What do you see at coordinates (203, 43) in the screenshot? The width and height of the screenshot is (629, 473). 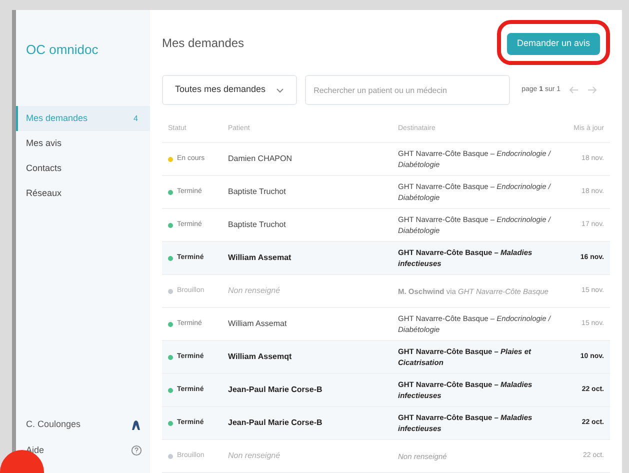 I see `page-title: Mes demandes` at bounding box center [203, 43].